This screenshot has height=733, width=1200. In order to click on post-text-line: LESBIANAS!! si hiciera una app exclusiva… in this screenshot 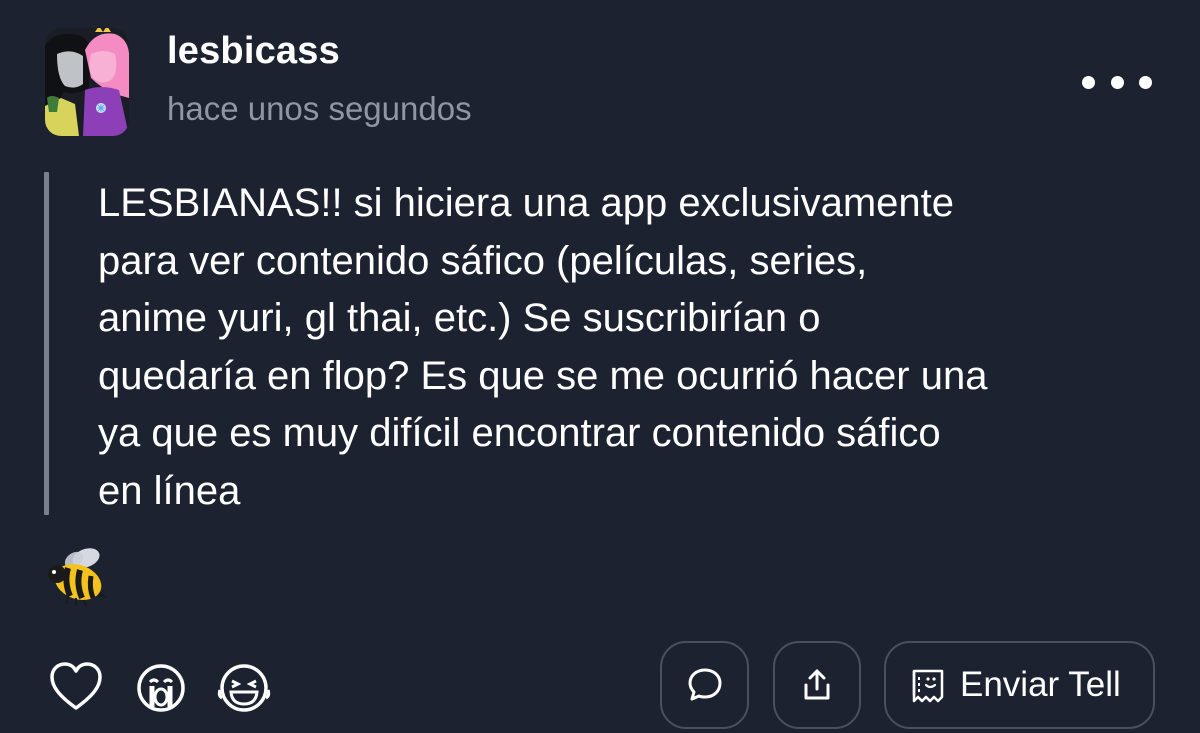, I will do `click(526, 203)`.